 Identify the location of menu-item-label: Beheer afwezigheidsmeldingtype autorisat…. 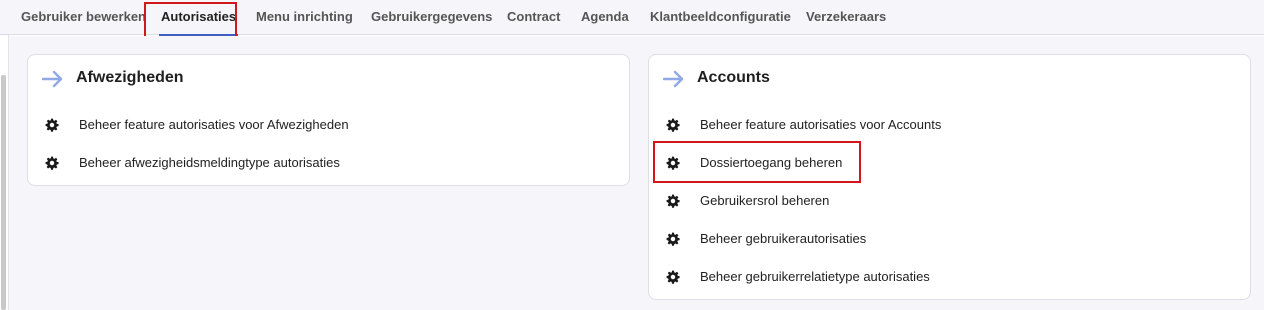
(209, 162).